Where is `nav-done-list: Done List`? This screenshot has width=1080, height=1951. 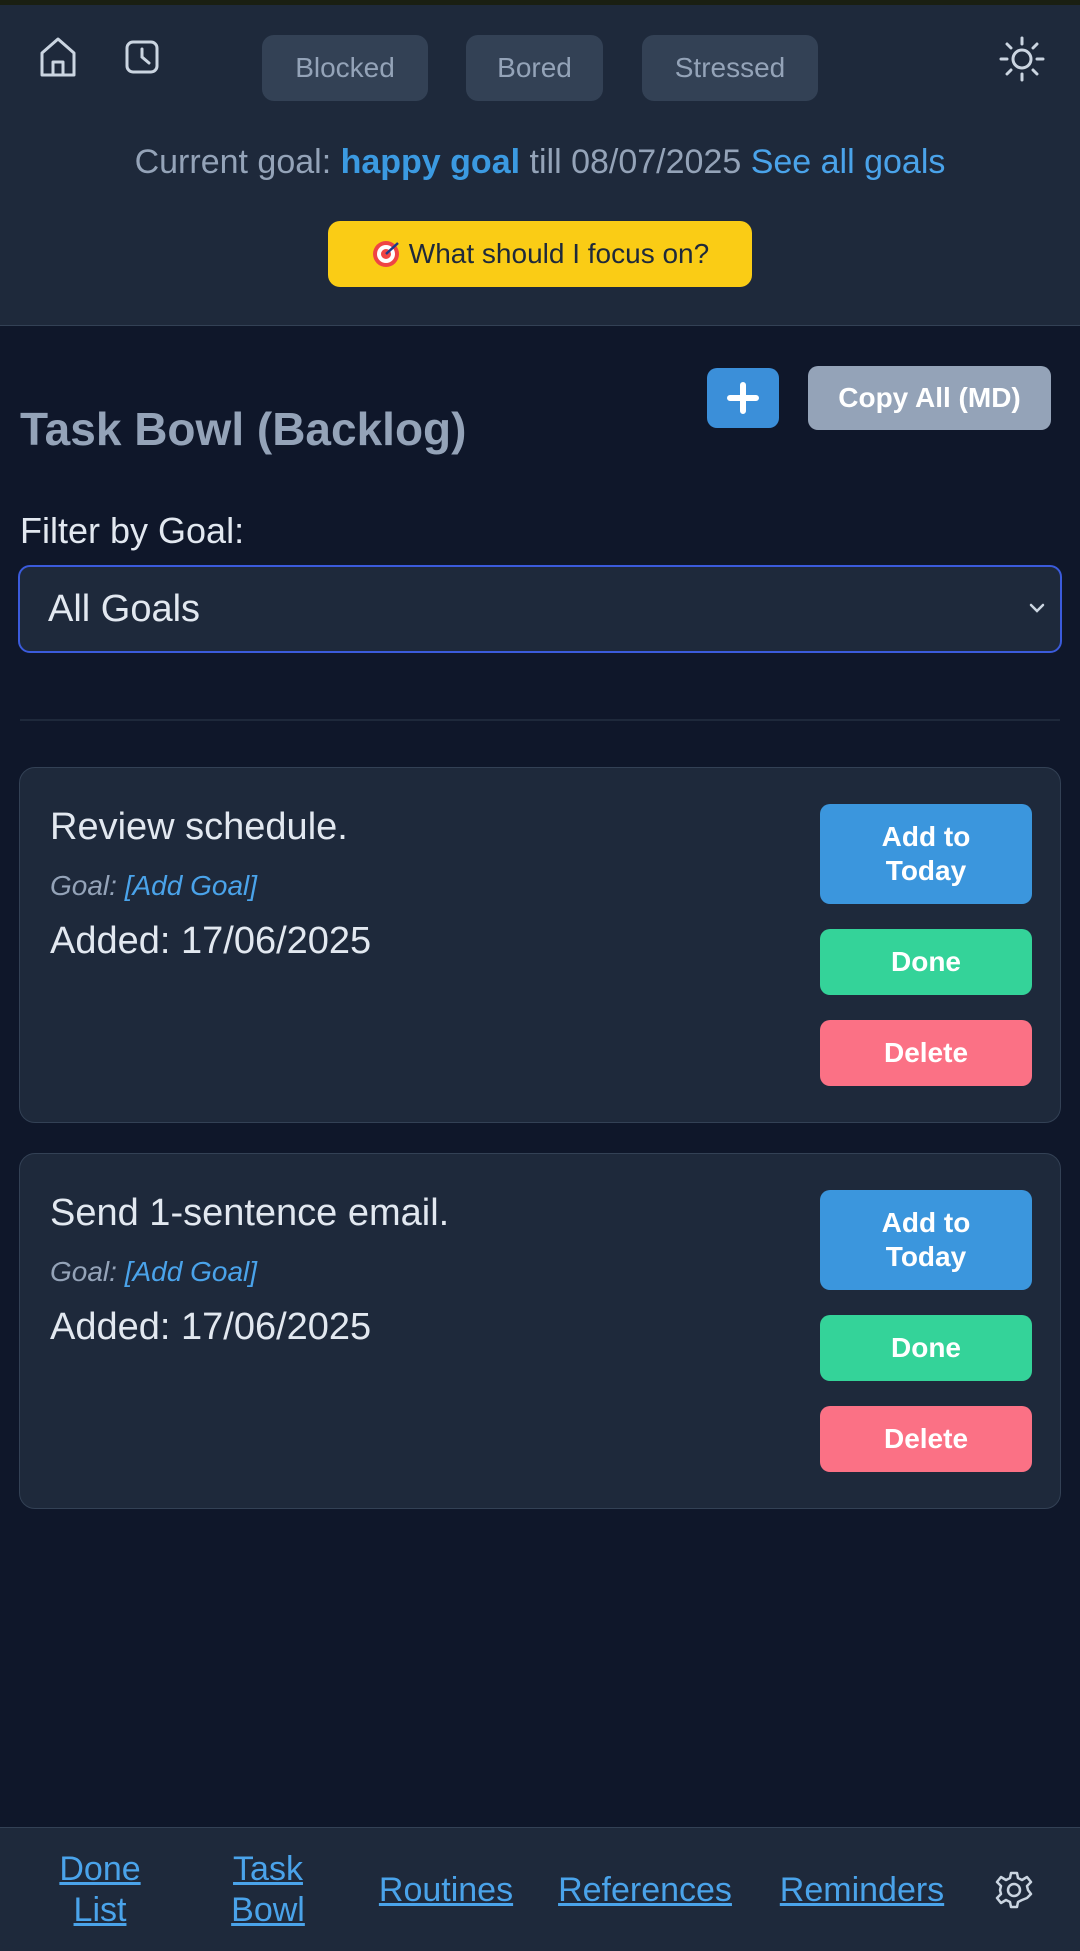 nav-done-list: Done List is located at coordinates (100, 1889).